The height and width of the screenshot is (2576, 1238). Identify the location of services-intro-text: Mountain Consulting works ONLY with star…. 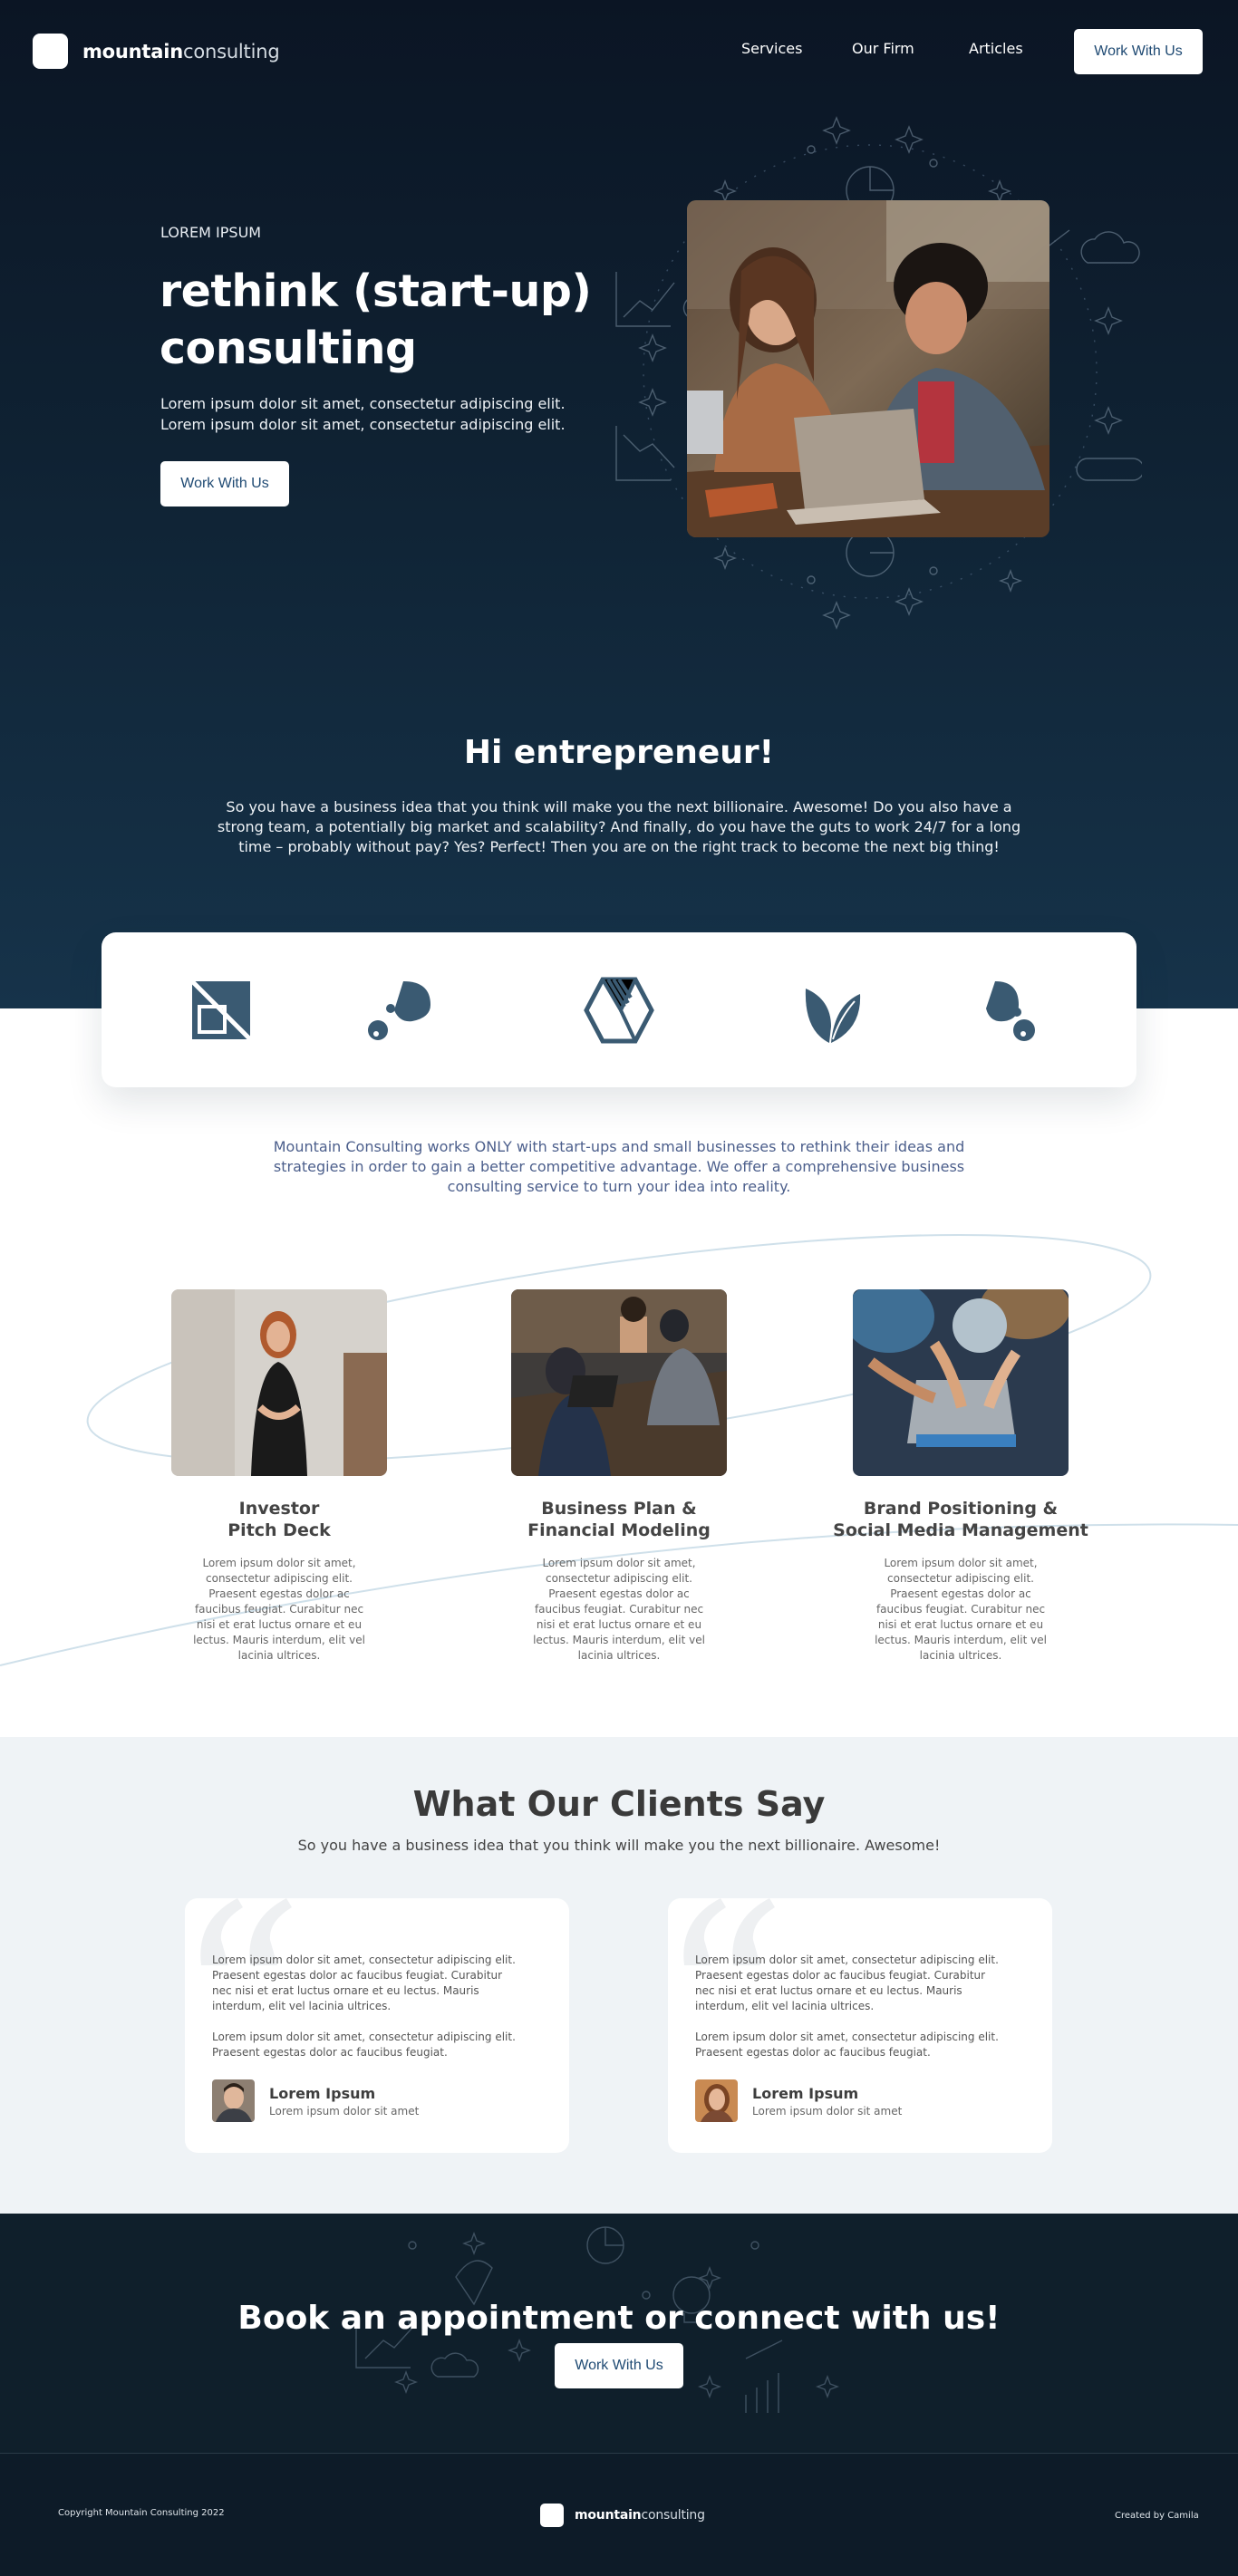
(619, 1166).